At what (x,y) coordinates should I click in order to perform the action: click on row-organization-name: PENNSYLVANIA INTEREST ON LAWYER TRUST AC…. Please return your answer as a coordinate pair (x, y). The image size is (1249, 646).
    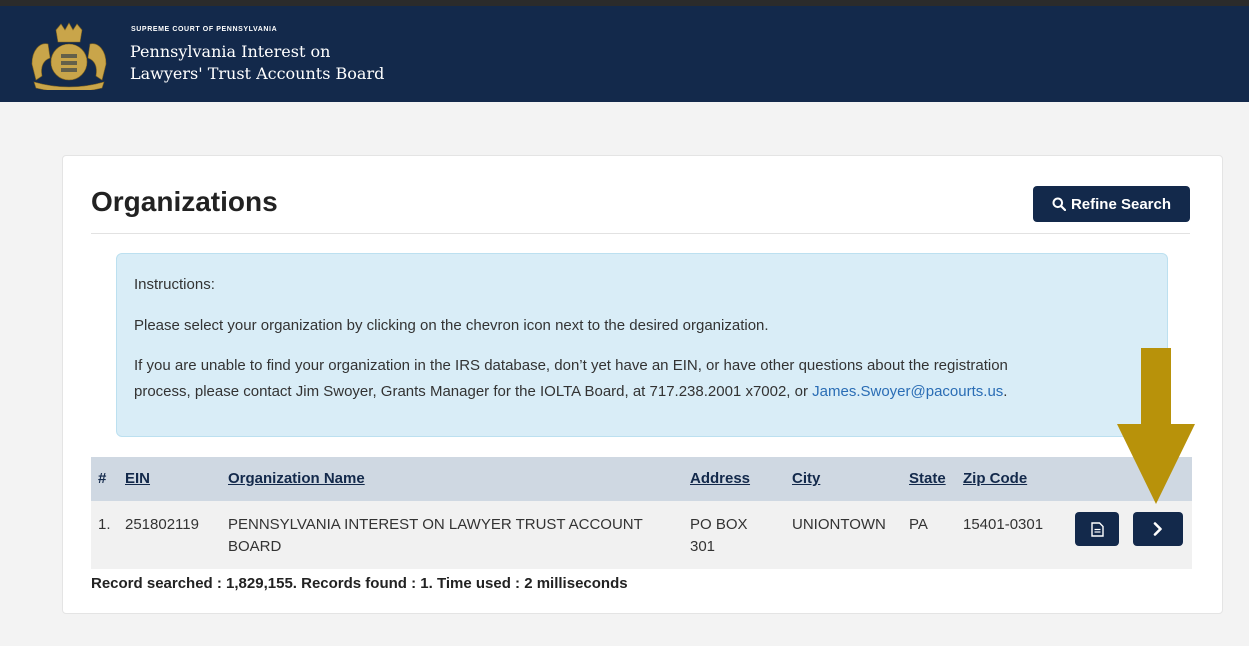
    Looking at the image, I should click on (435, 536).